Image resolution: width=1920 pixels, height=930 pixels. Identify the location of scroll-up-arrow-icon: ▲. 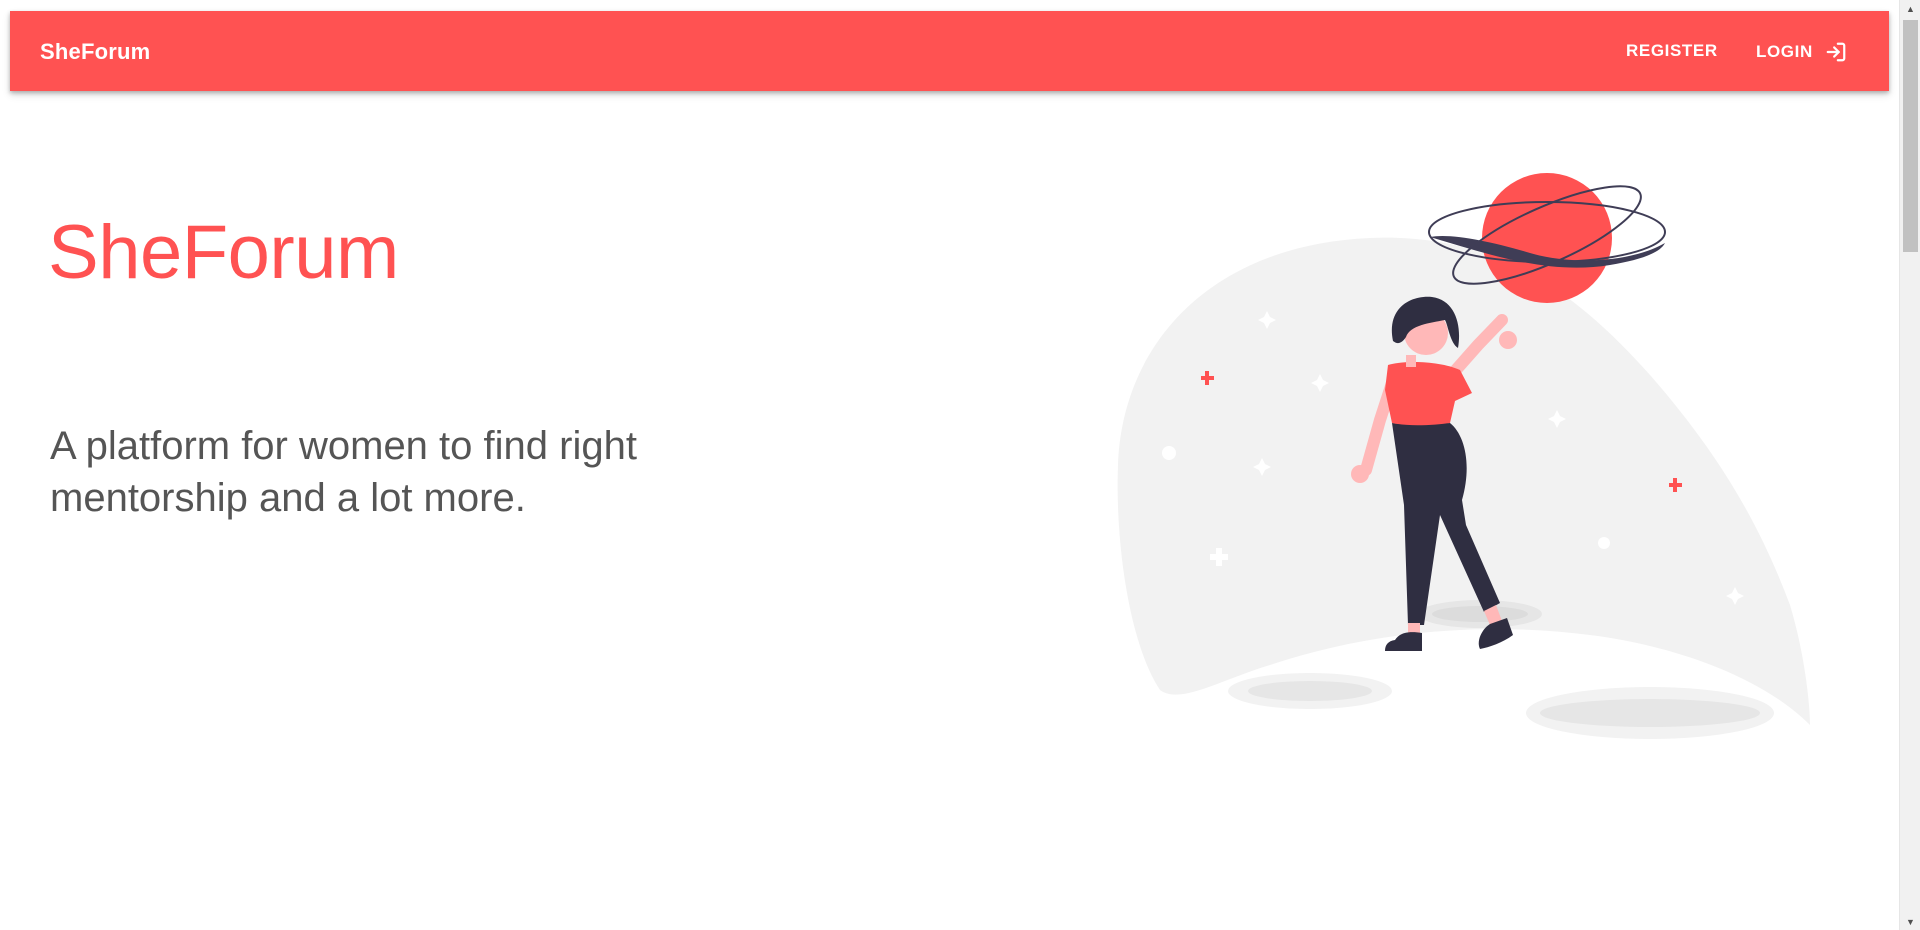
(1910, 8).